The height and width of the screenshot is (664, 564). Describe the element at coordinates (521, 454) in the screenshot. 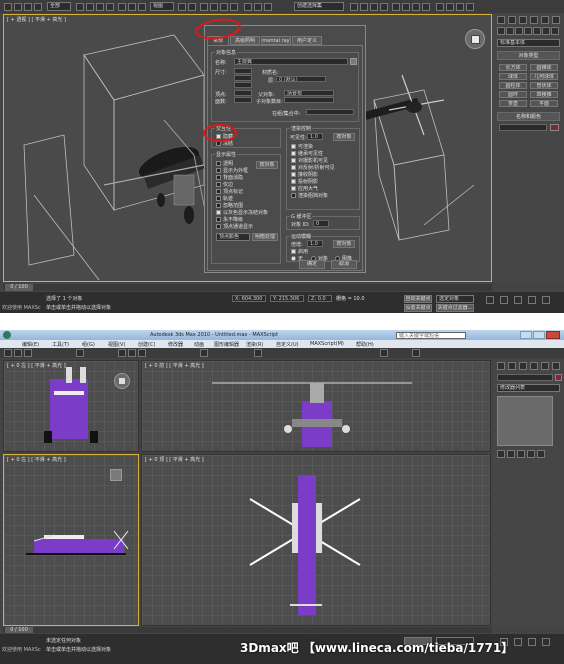

I see `make-unique-icon` at that location.